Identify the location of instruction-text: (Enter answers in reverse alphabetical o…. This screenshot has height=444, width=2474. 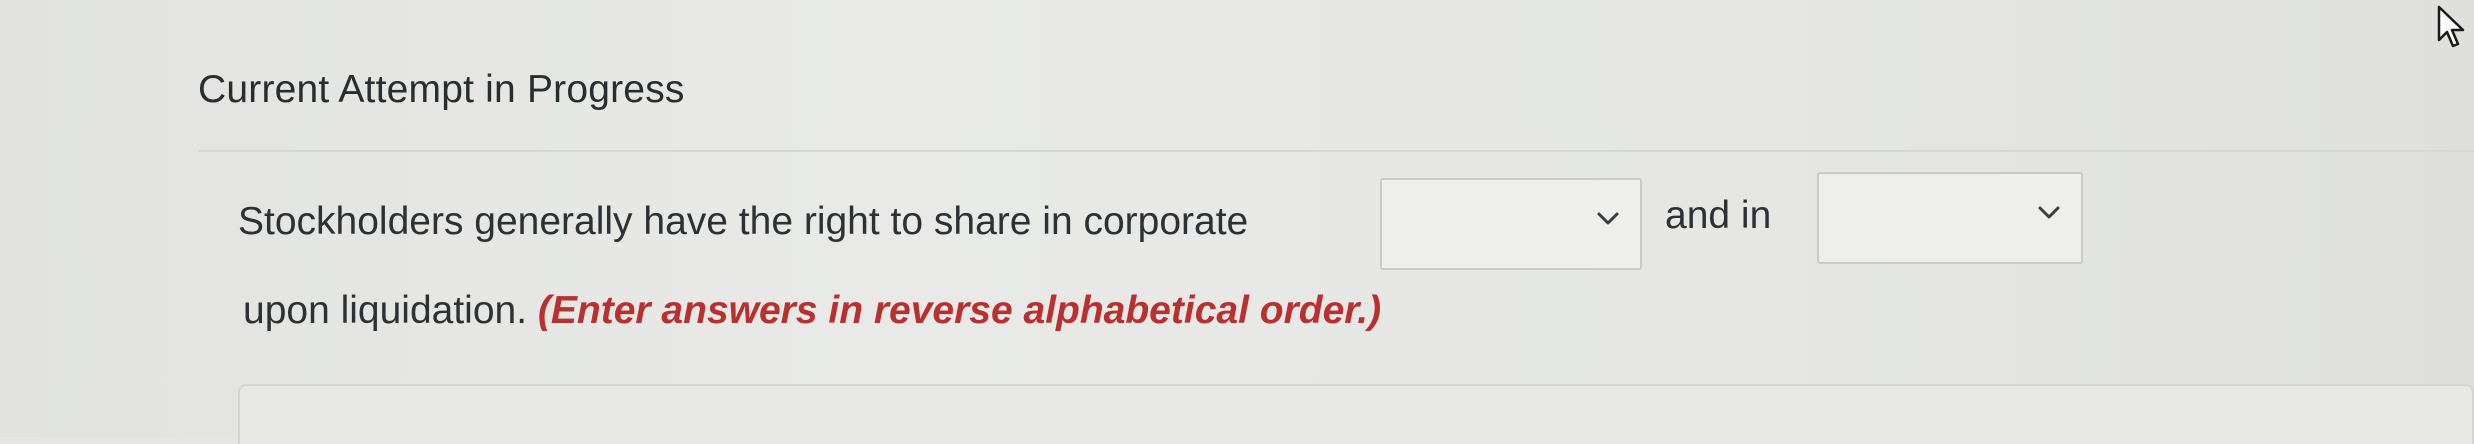
(959, 310).